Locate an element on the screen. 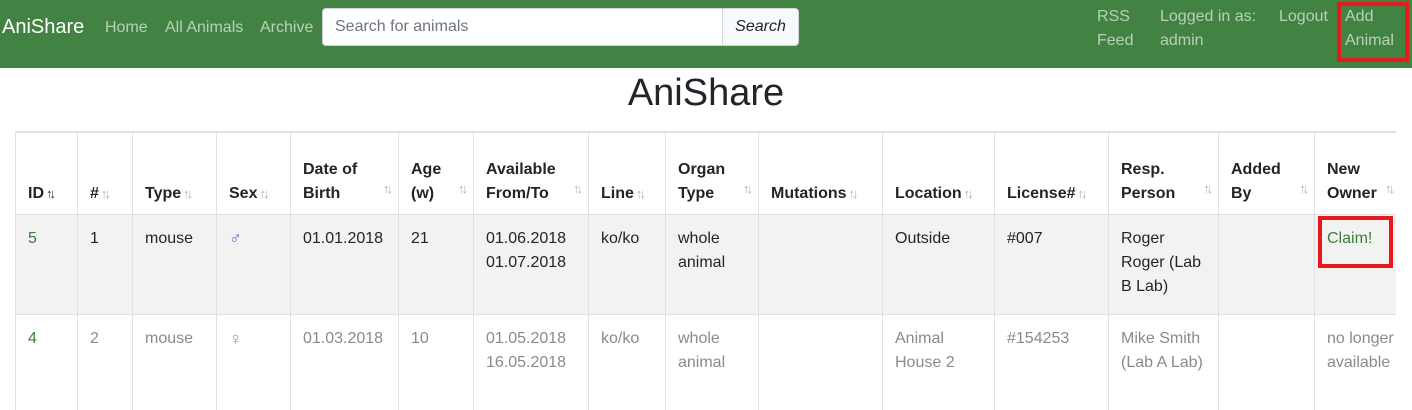 The height and width of the screenshot is (410, 1412). available-to: 01.07.2018 is located at coordinates (526, 262).